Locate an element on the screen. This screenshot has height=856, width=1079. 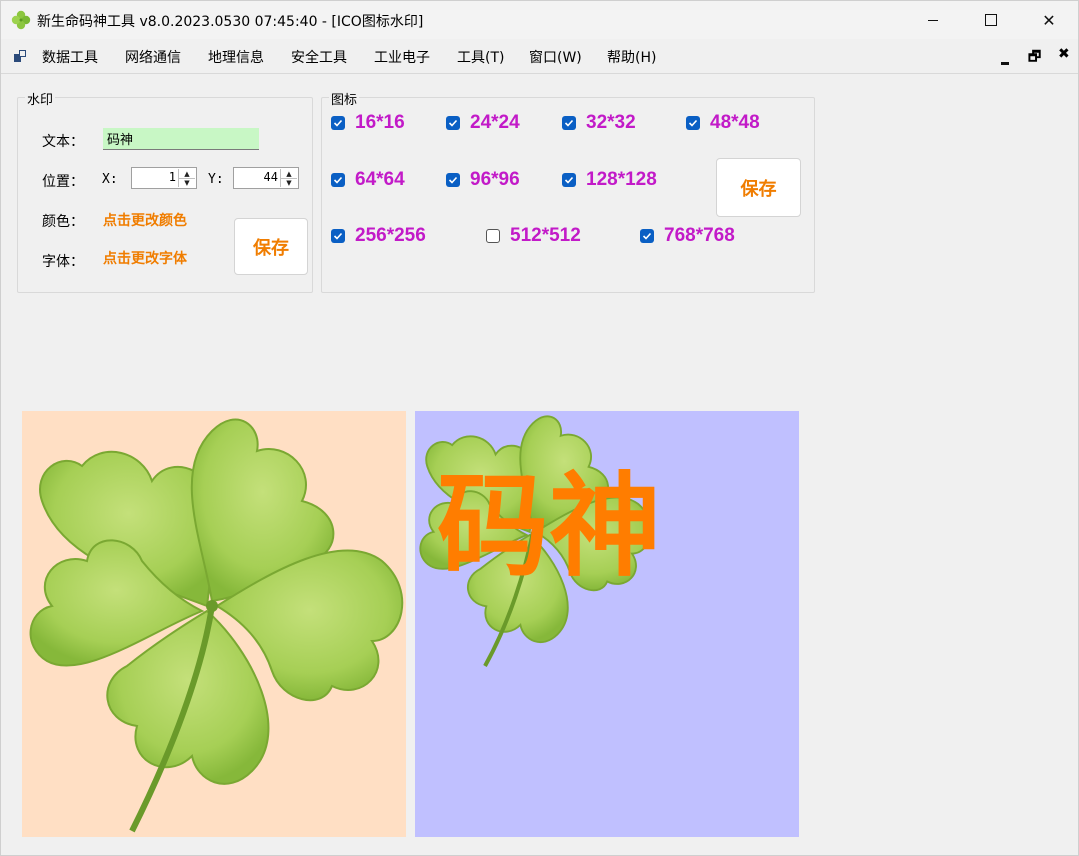
menu-tools: 工具(T) is located at coordinates (480, 57).